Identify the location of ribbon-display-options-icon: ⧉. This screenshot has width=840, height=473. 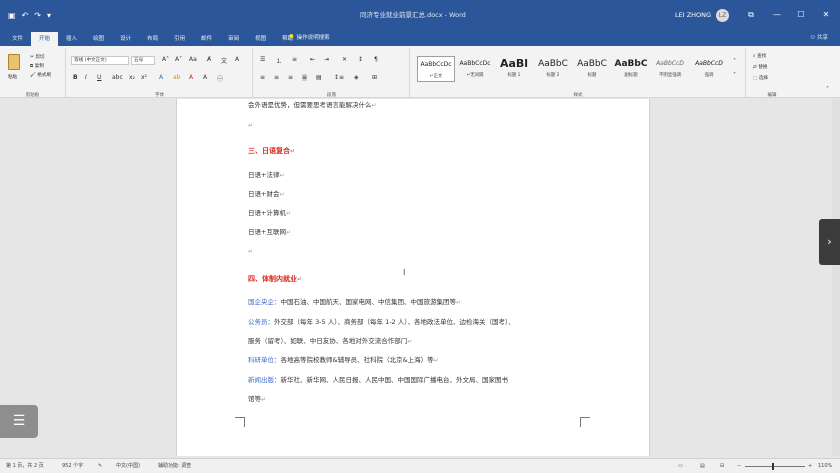
(751, 15).